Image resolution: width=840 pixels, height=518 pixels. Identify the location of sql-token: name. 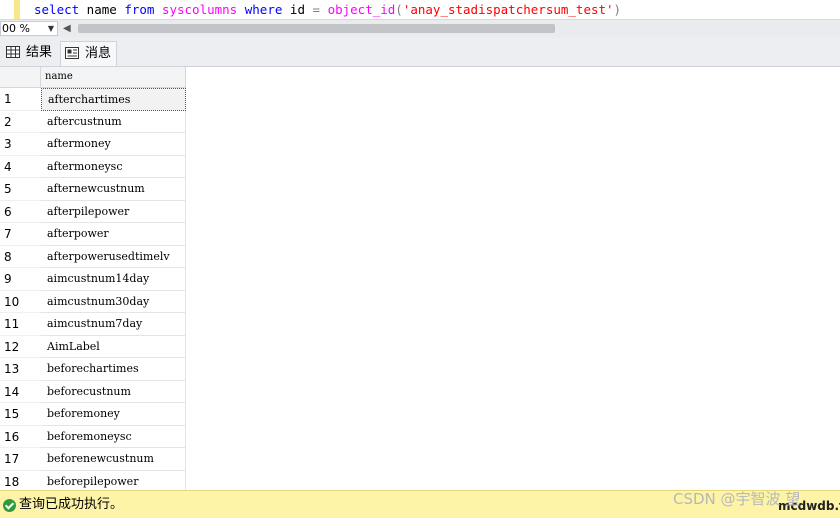
(102, 9).